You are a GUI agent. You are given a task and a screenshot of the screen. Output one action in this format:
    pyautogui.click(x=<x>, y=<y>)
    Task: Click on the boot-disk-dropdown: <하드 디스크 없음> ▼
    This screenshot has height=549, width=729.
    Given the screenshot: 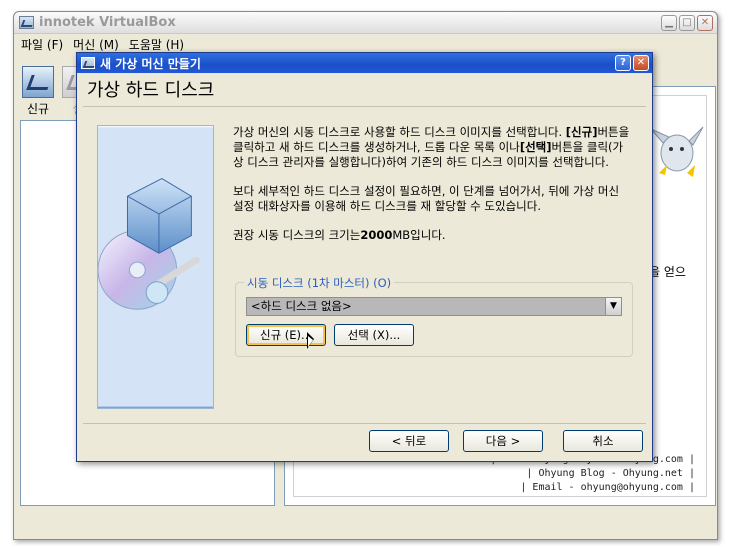 What is the action you would take?
    pyautogui.click(x=434, y=306)
    